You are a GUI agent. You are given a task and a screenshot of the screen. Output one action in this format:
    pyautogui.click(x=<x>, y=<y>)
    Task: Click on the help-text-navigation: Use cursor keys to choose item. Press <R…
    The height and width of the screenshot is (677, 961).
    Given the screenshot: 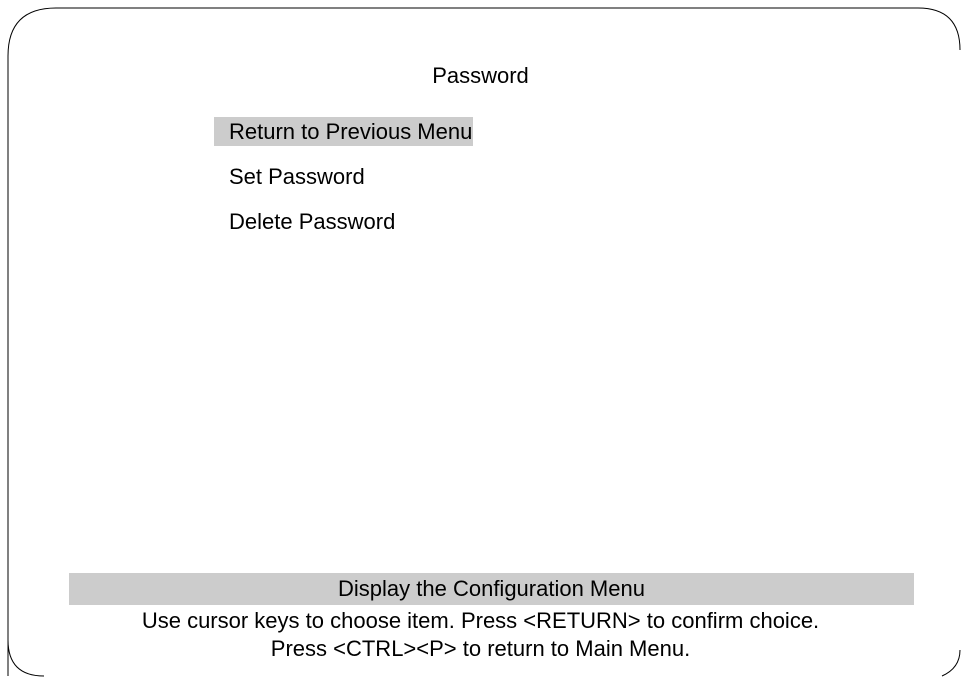 What is the action you would take?
    pyautogui.click(x=480, y=620)
    